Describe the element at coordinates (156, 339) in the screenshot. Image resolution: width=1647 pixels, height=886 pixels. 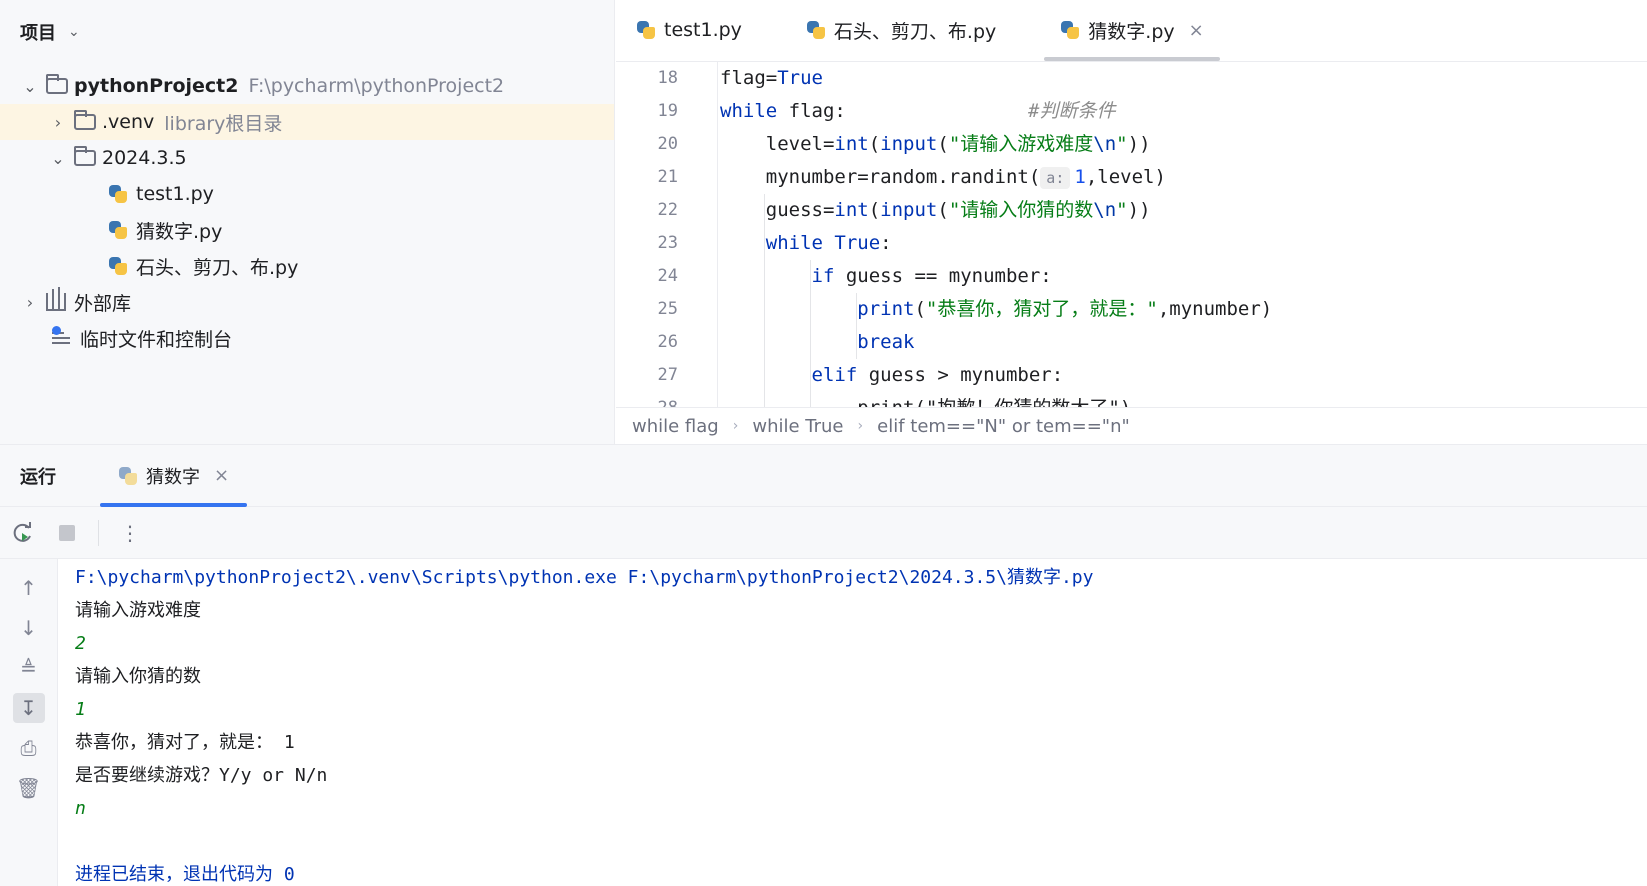
I see `tree-item-label: 临时文件和控制台` at that location.